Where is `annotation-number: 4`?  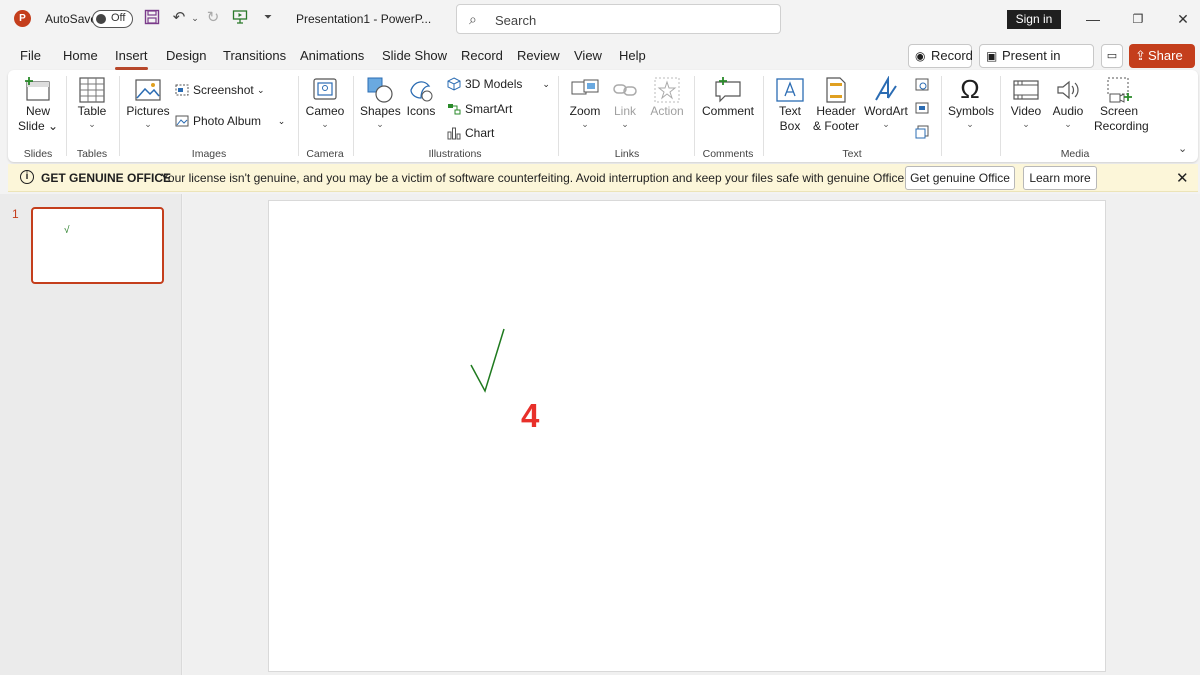
annotation-number: 4 is located at coordinates (530, 415).